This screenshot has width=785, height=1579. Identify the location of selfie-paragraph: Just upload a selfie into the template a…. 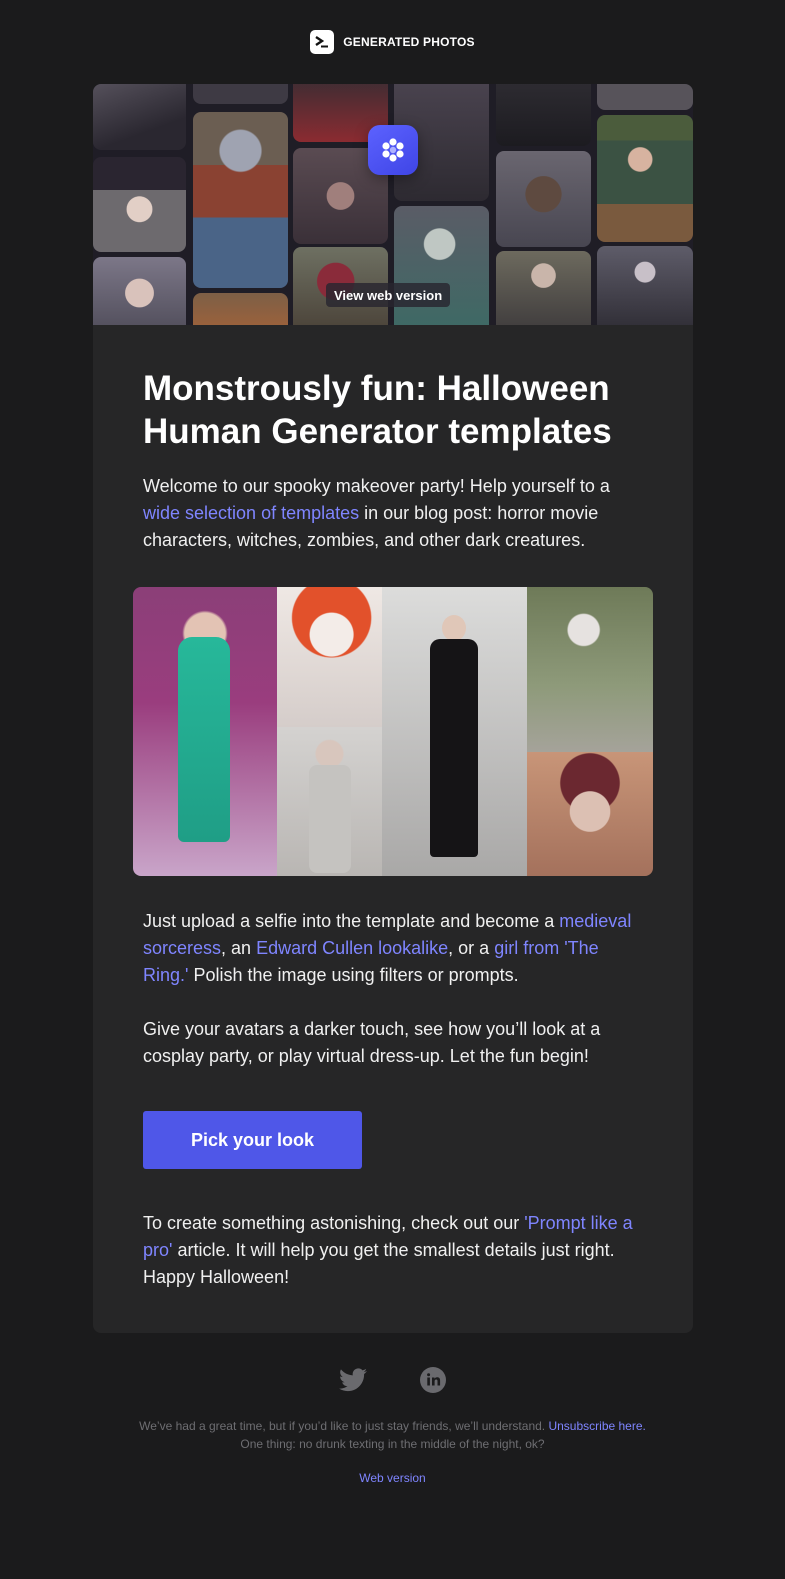
(387, 948).